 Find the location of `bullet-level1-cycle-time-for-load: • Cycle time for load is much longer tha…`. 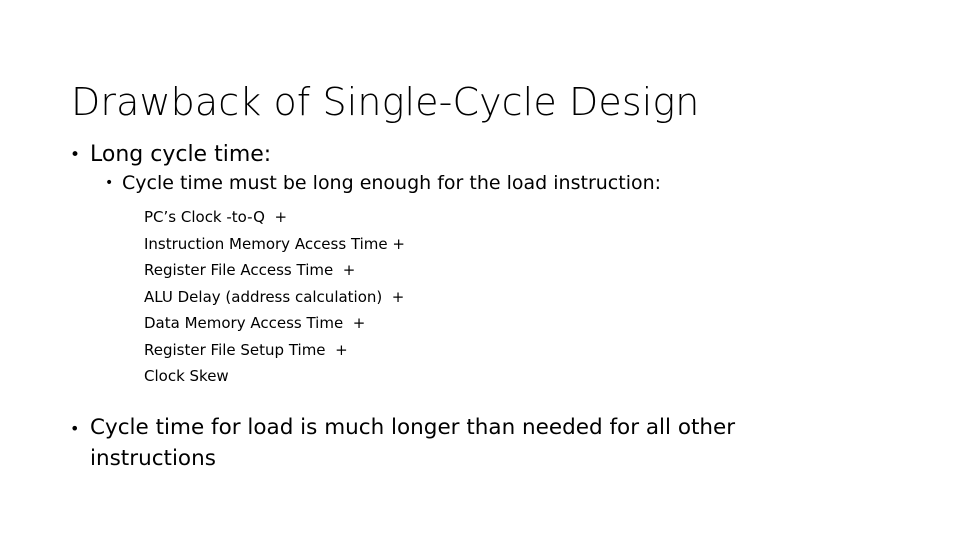

bullet-level1-cycle-time-for-load: • Cycle time for load is much longer tha… is located at coordinates (480, 443).